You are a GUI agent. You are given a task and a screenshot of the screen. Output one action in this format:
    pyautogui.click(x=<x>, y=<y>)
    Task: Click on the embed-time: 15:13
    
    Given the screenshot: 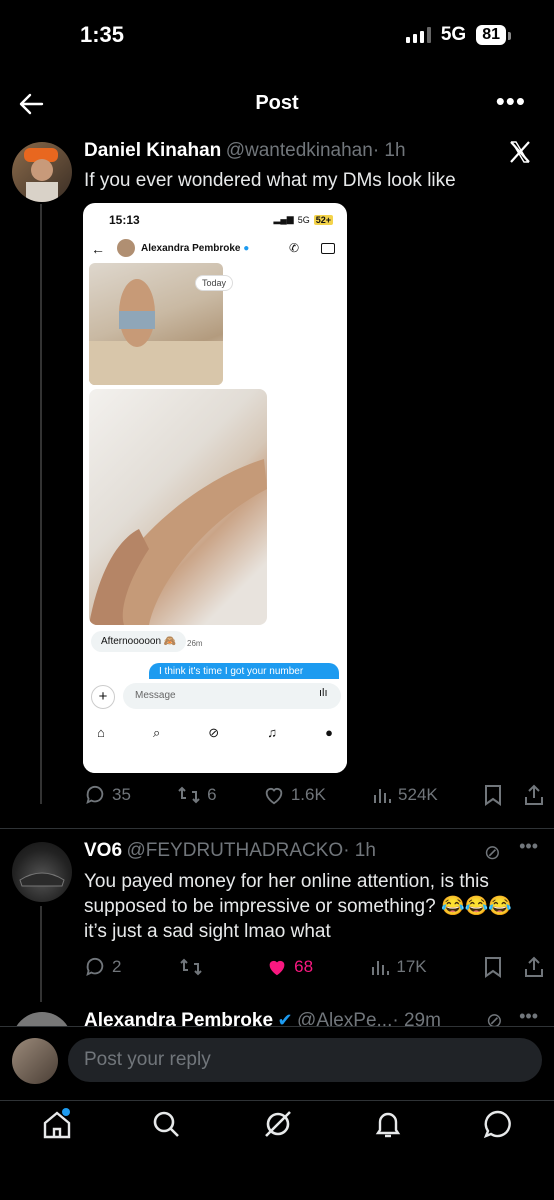 What is the action you would take?
    pyautogui.click(x=124, y=220)
    